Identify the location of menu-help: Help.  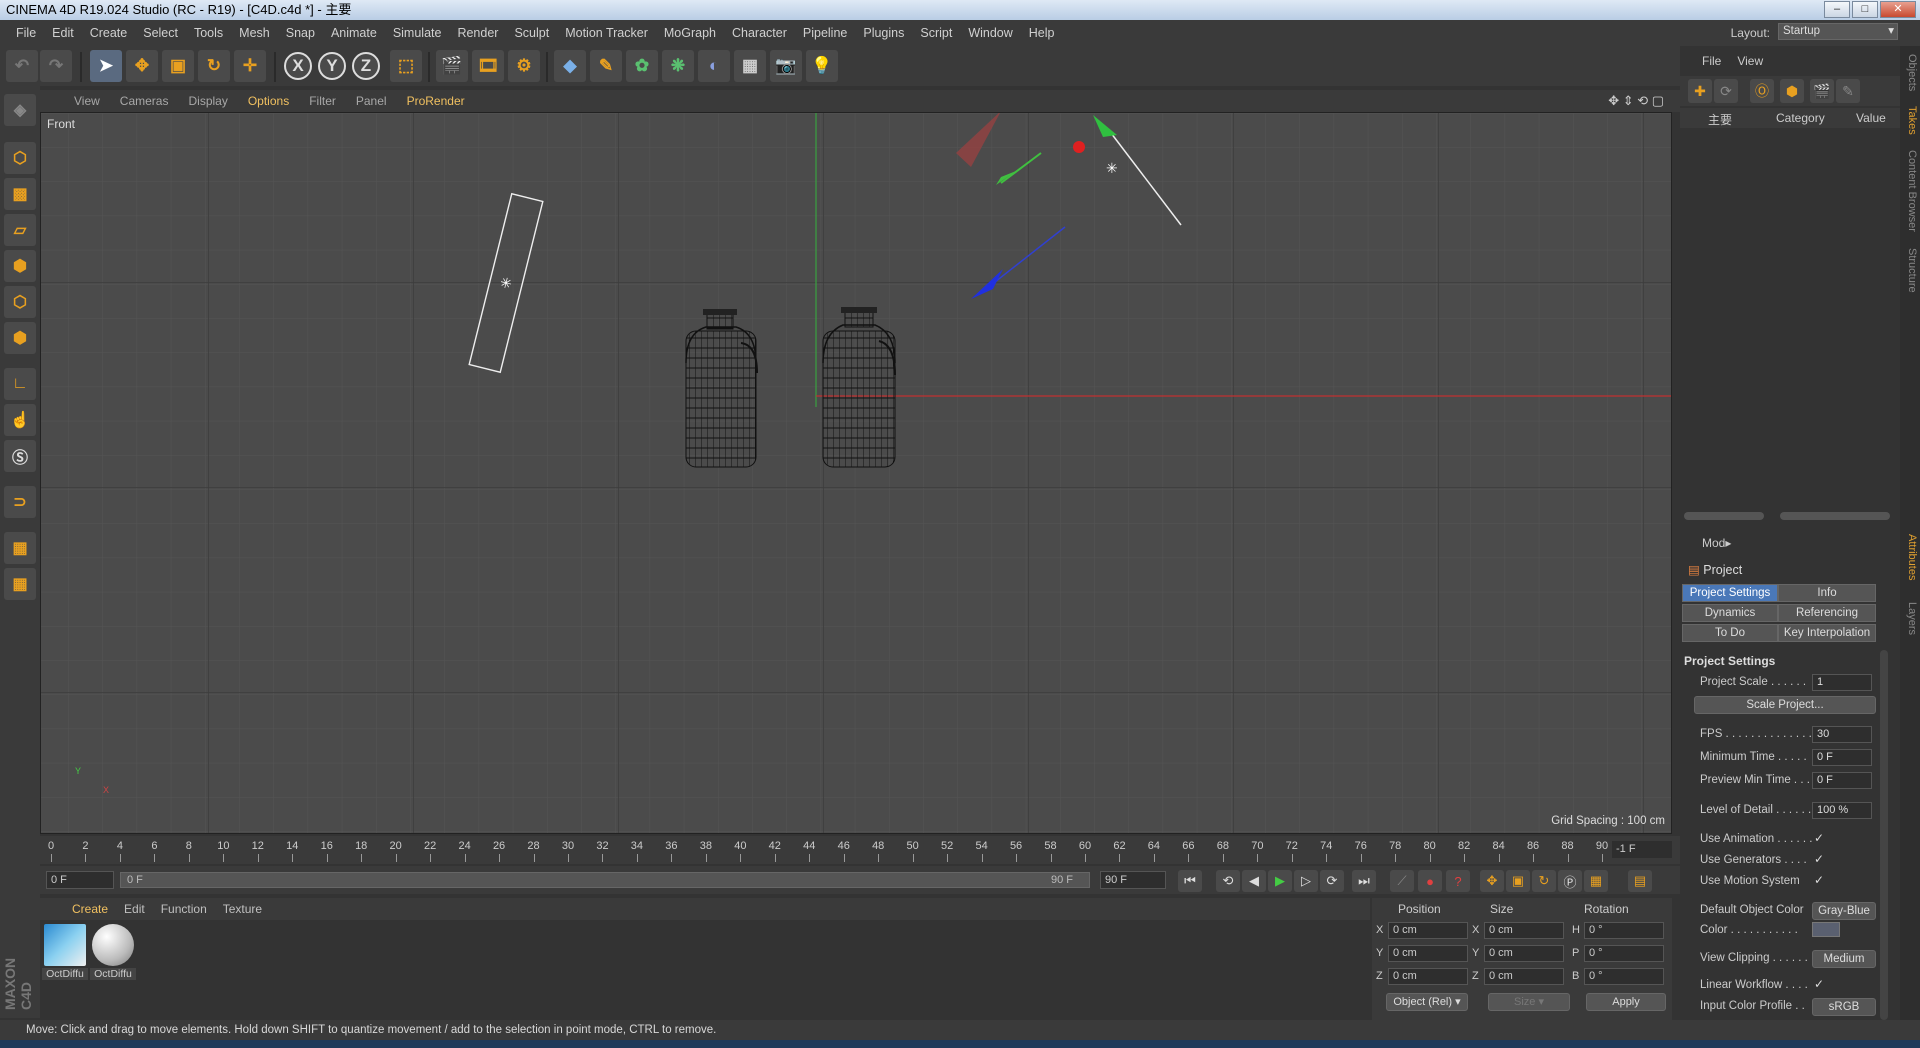
(1042, 33).